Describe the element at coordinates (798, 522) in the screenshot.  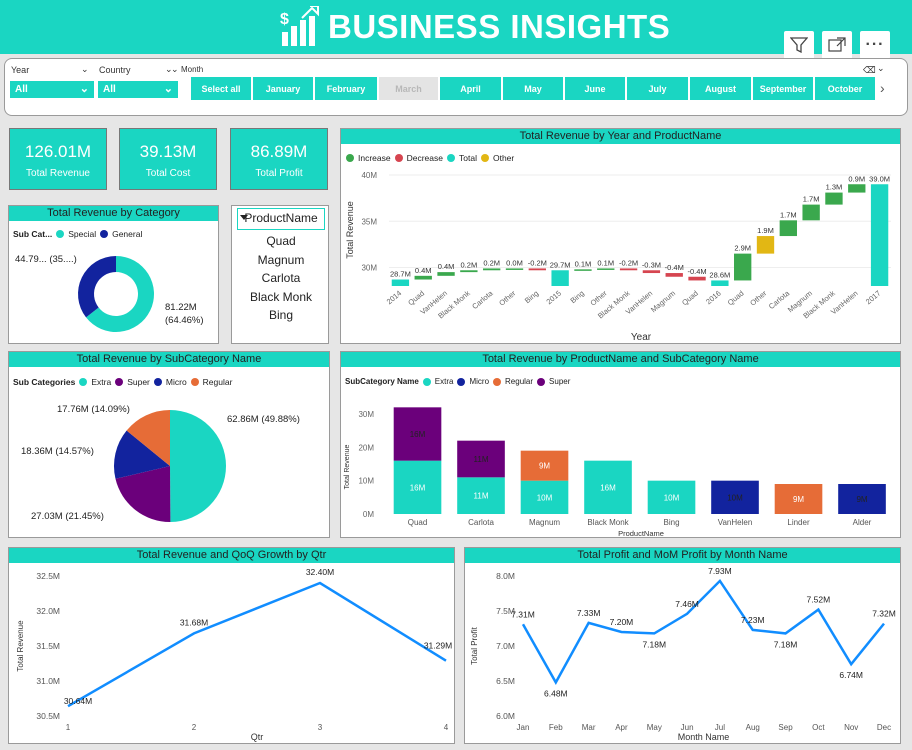
I see `x-tick-label: Linder` at that location.